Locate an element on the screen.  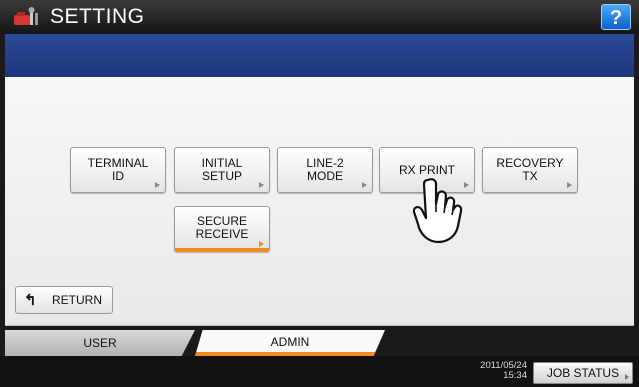
time-text: 15:34 is located at coordinates (515, 375).